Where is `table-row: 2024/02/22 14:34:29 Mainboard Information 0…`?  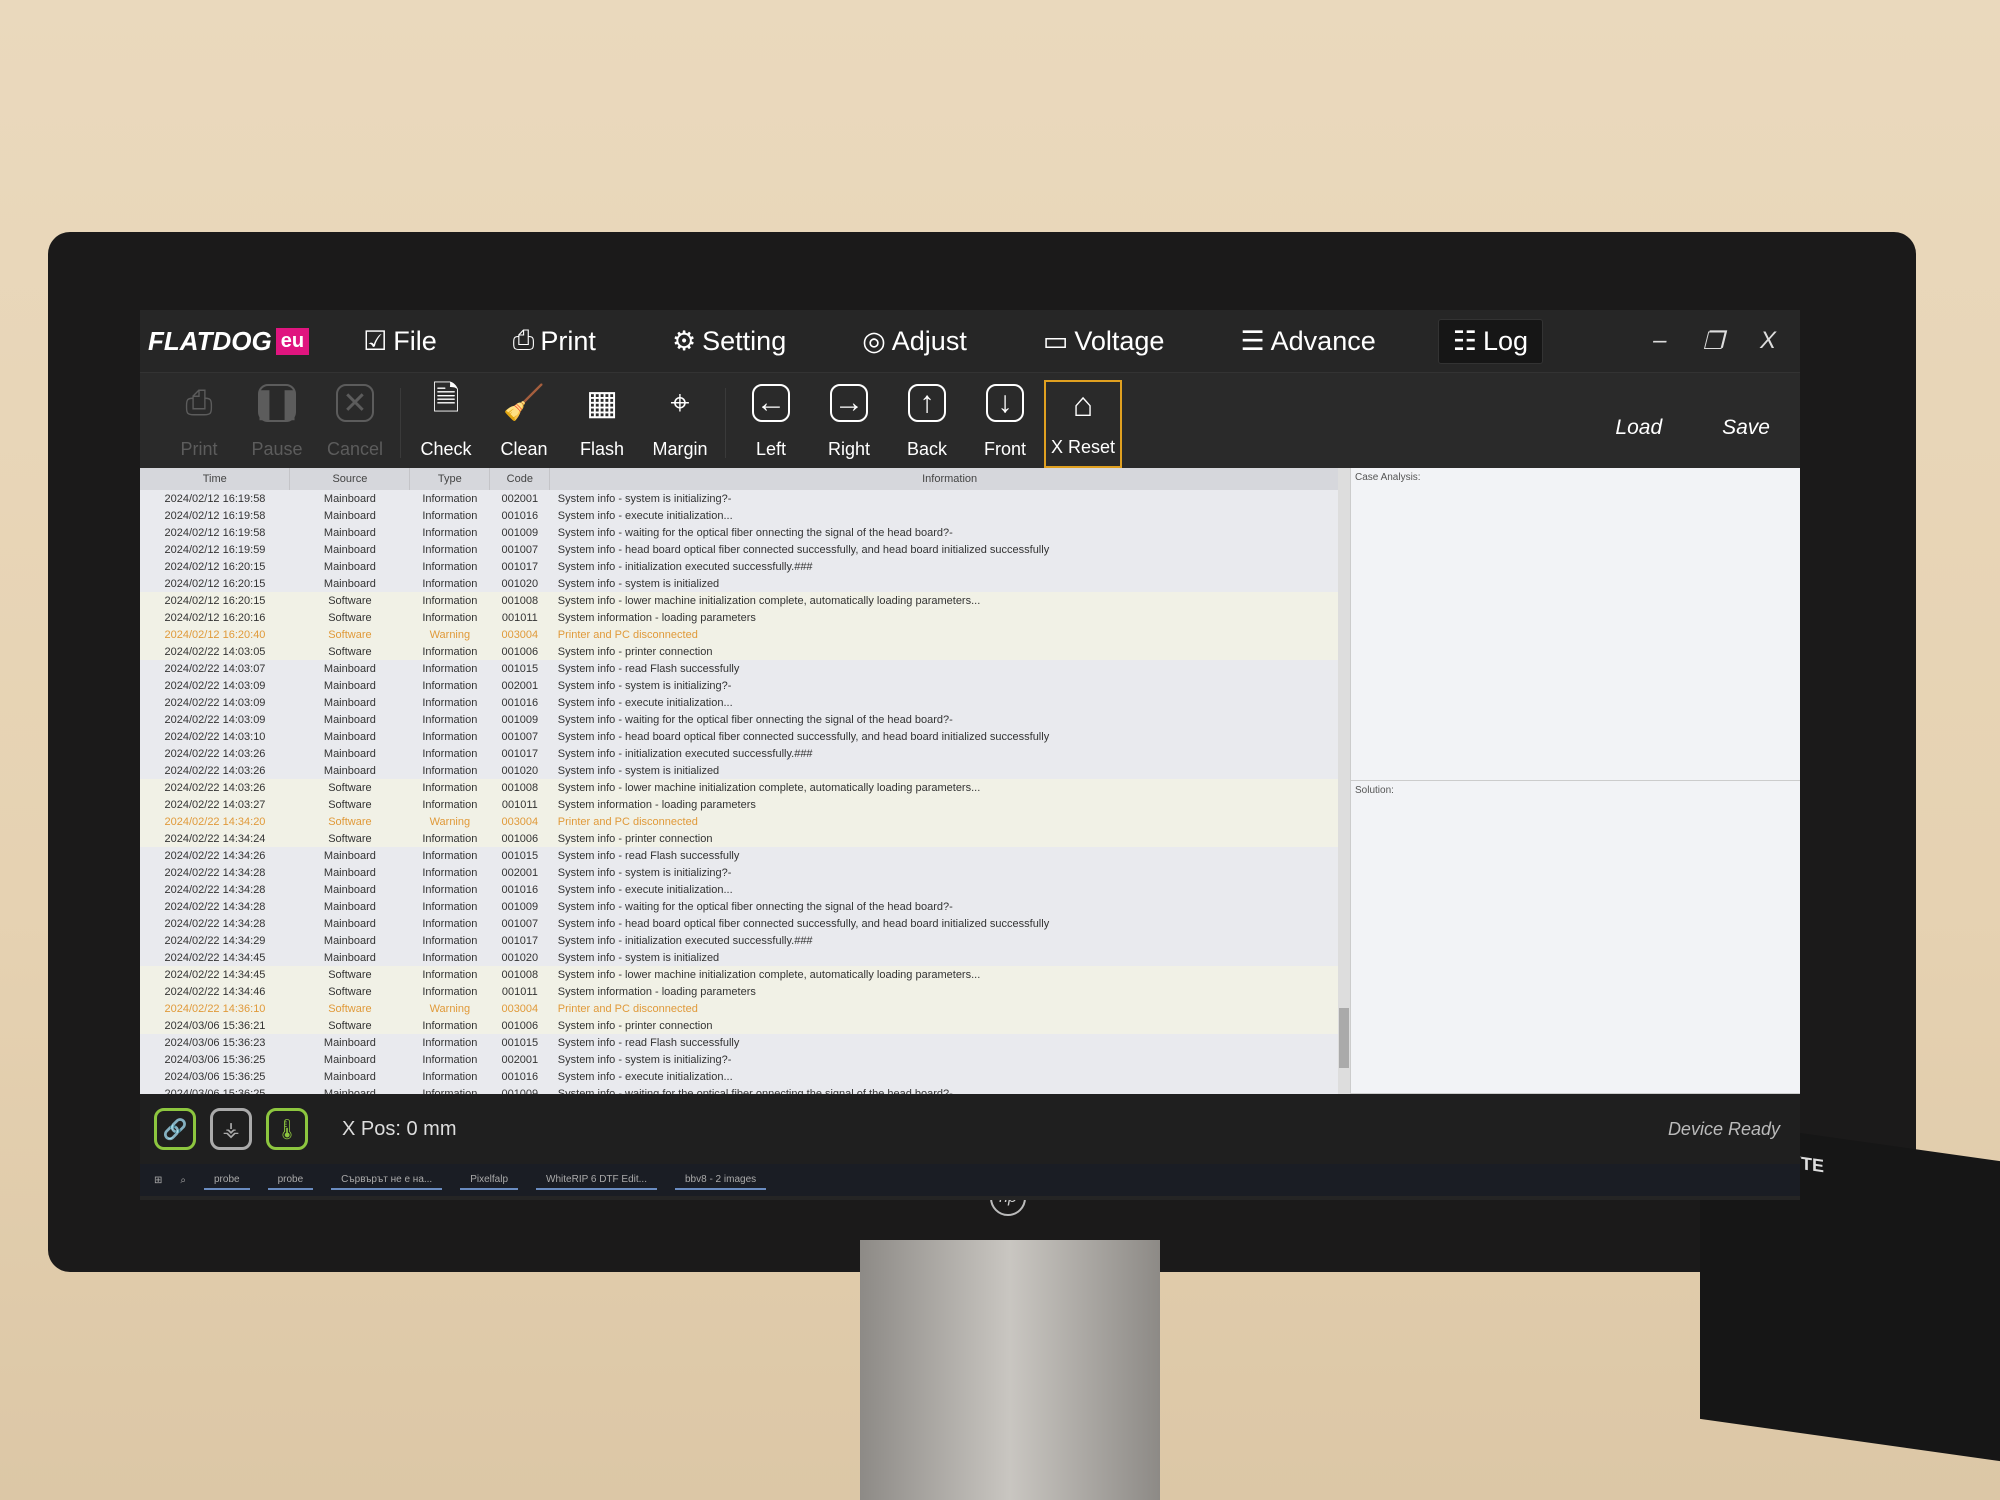
table-row: 2024/02/22 14:34:29 Mainboard Information 0… is located at coordinates (745, 940).